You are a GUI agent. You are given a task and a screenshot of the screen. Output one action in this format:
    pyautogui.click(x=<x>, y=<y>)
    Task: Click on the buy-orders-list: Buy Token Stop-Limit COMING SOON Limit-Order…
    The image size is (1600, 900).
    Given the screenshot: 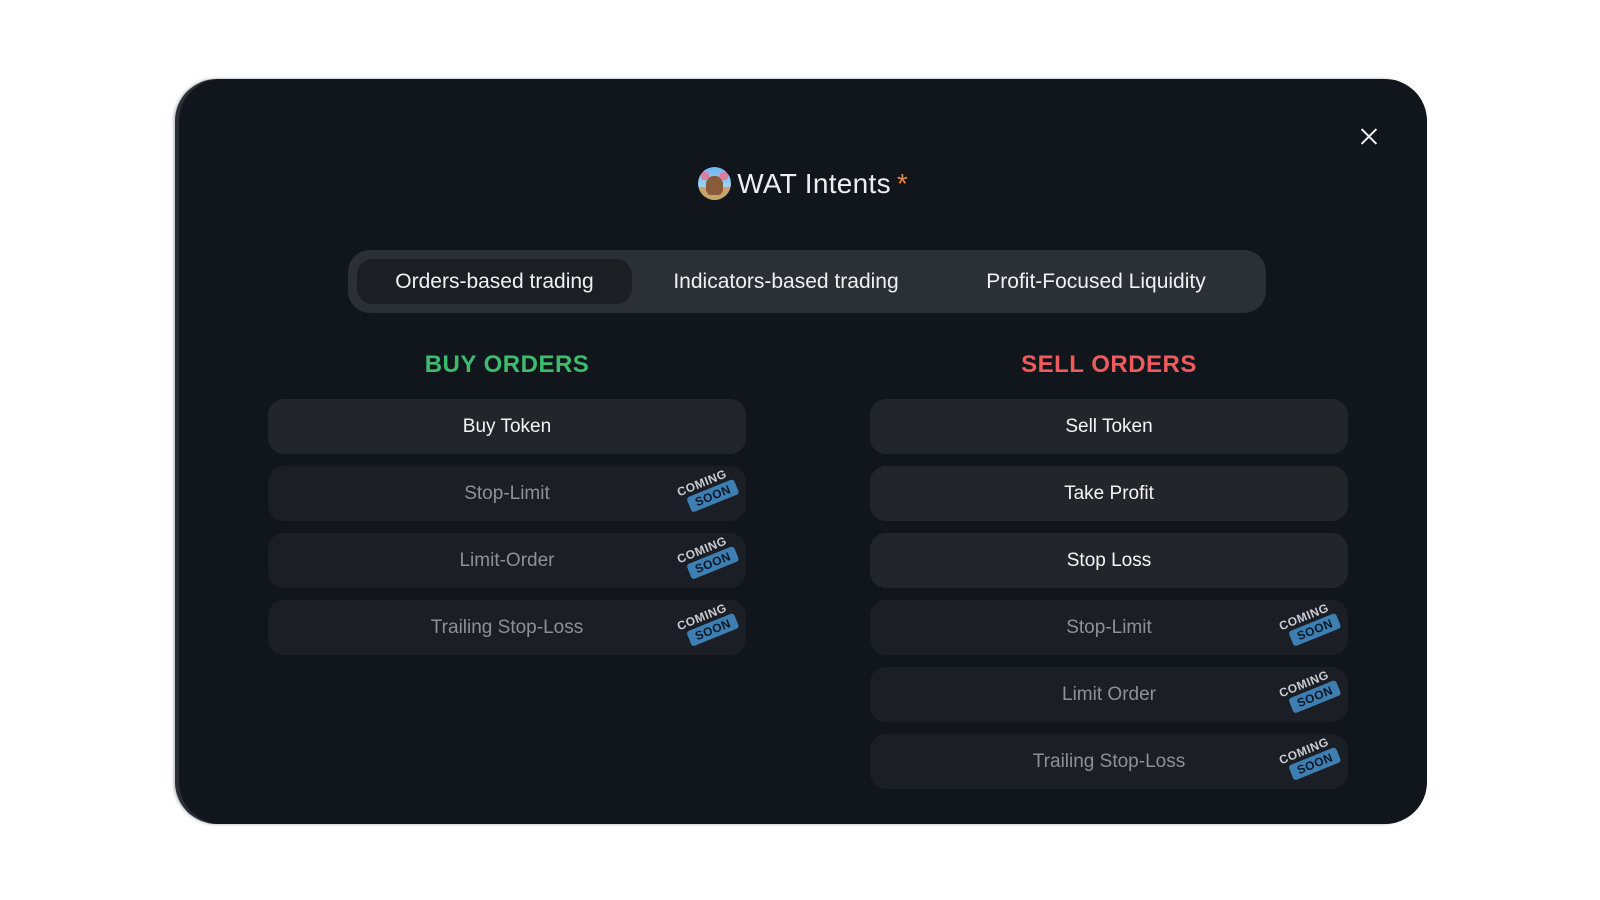 What is the action you would take?
    pyautogui.click(x=507, y=527)
    